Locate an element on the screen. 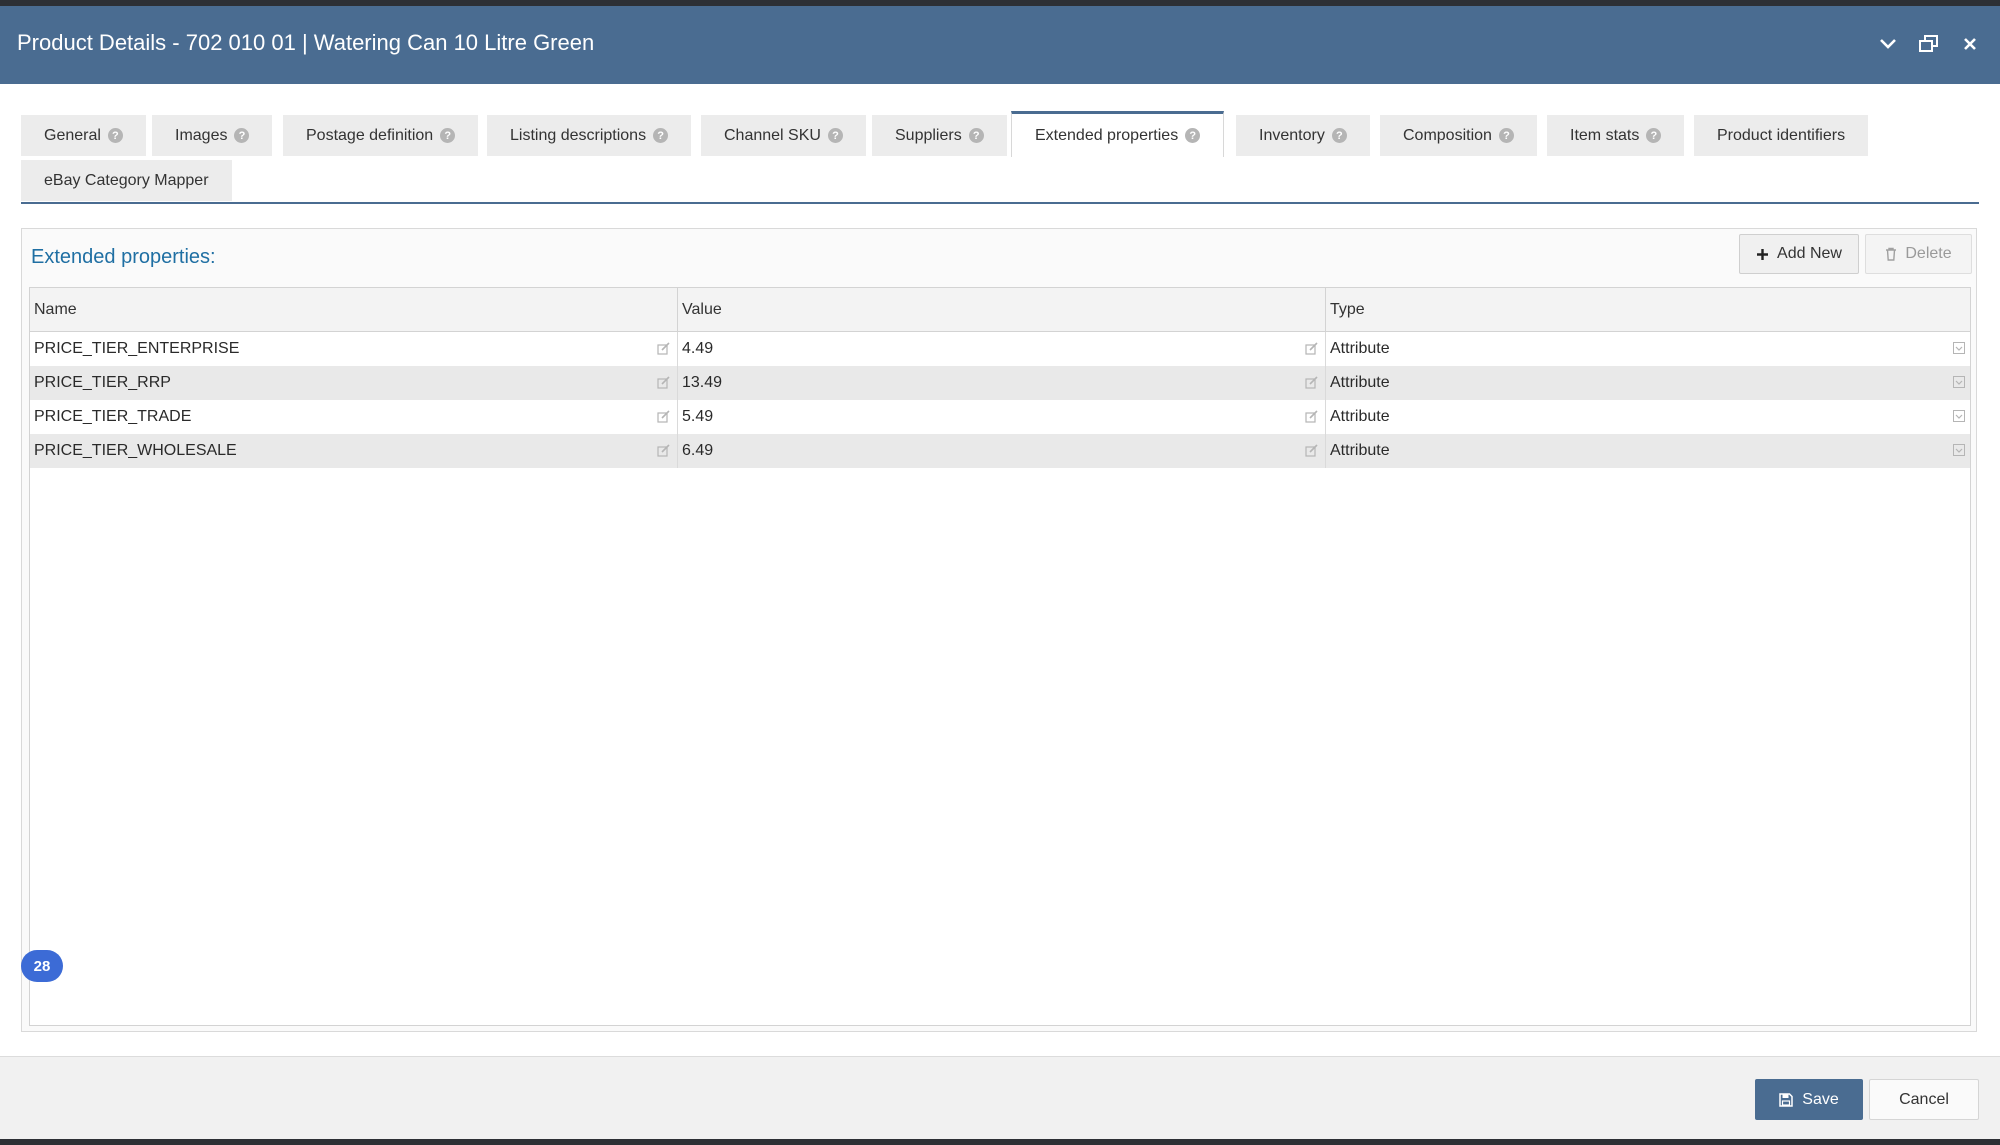  column-header-value: Value is located at coordinates (1001, 309).